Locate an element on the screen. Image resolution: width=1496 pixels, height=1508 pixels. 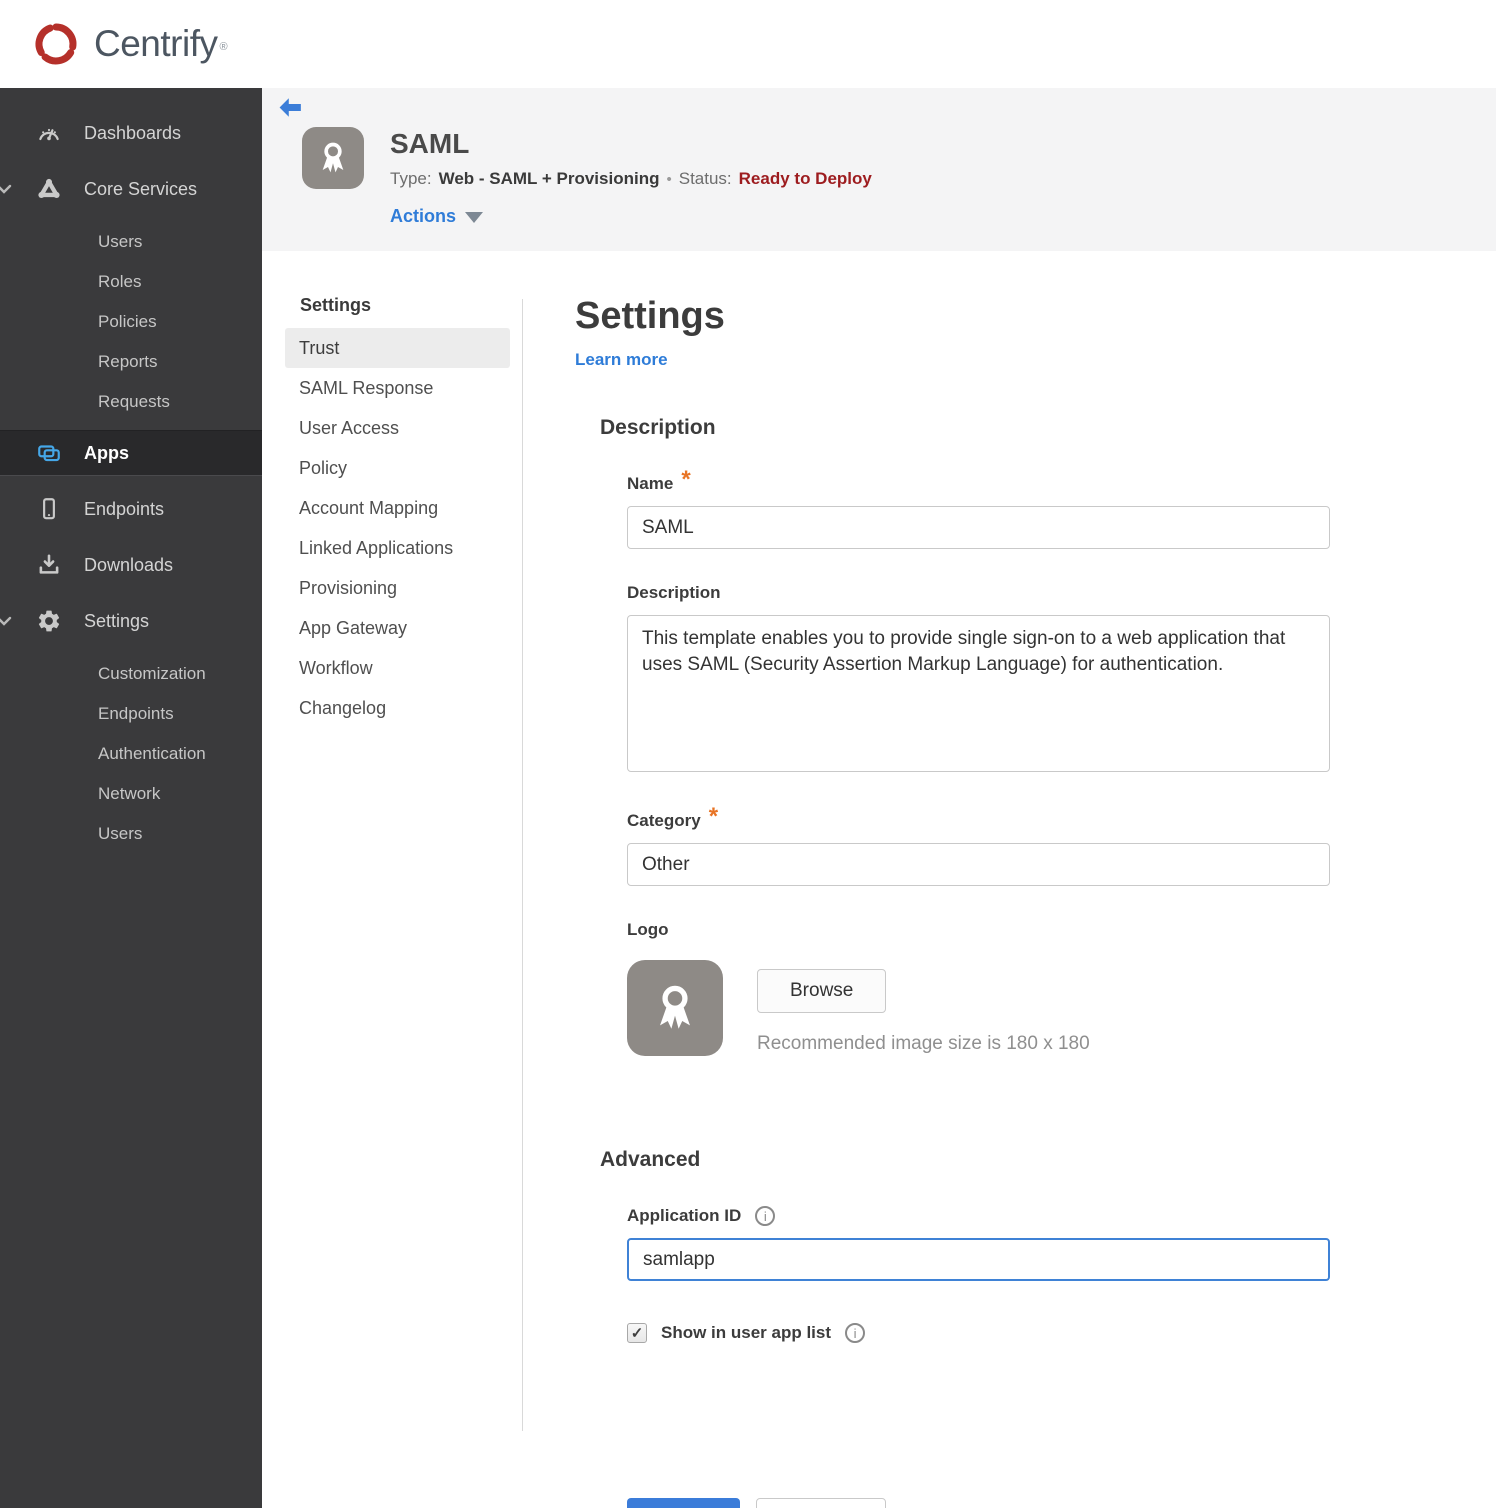
show-in-user-app-list-checkbox: ✓ is located at coordinates (637, 1333).